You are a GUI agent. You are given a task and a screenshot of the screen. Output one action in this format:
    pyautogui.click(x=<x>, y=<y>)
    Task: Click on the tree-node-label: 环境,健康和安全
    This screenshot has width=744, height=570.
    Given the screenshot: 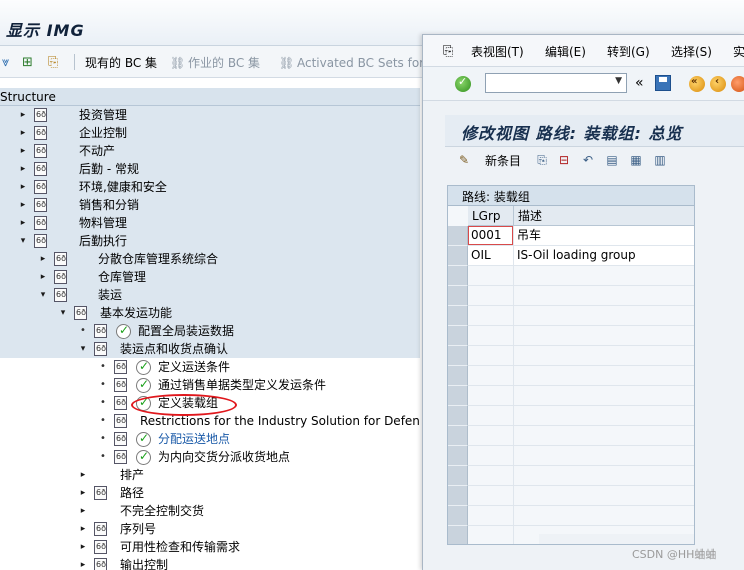 What is the action you would take?
    pyautogui.click(x=123, y=187)
    